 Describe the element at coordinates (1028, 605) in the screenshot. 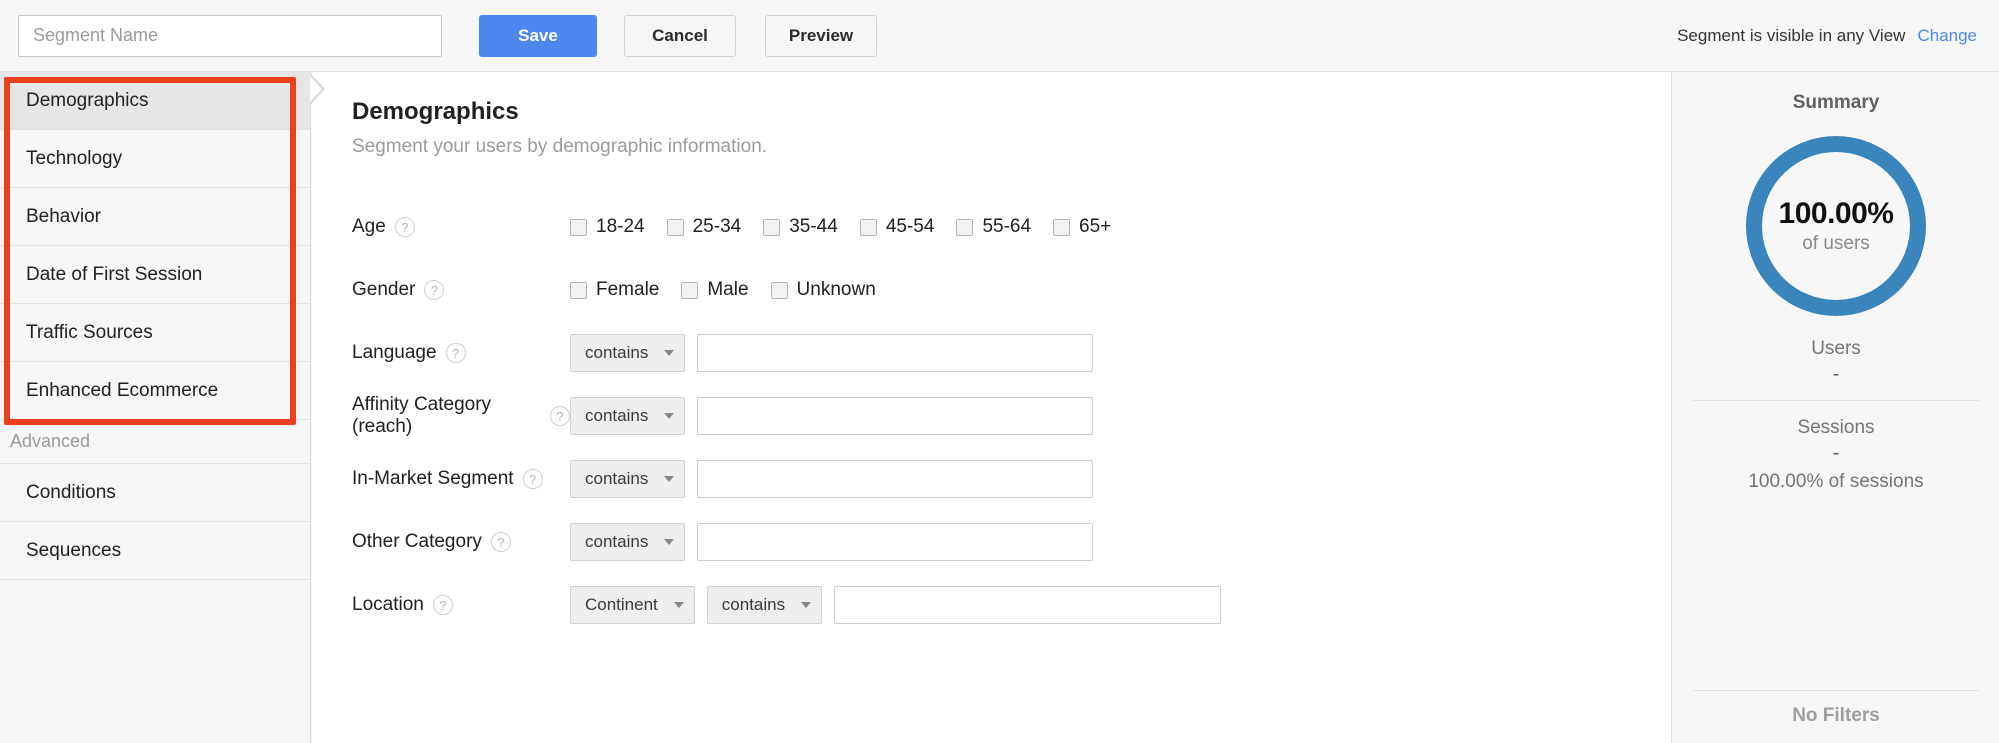

I see `location-value-input` at that location.